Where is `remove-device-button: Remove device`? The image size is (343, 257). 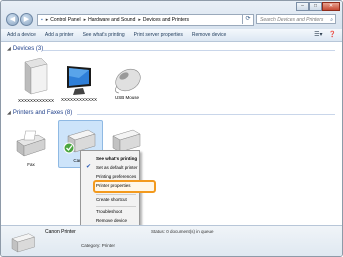
remove-device-button: Remove device is located at coordinates (209, 35).